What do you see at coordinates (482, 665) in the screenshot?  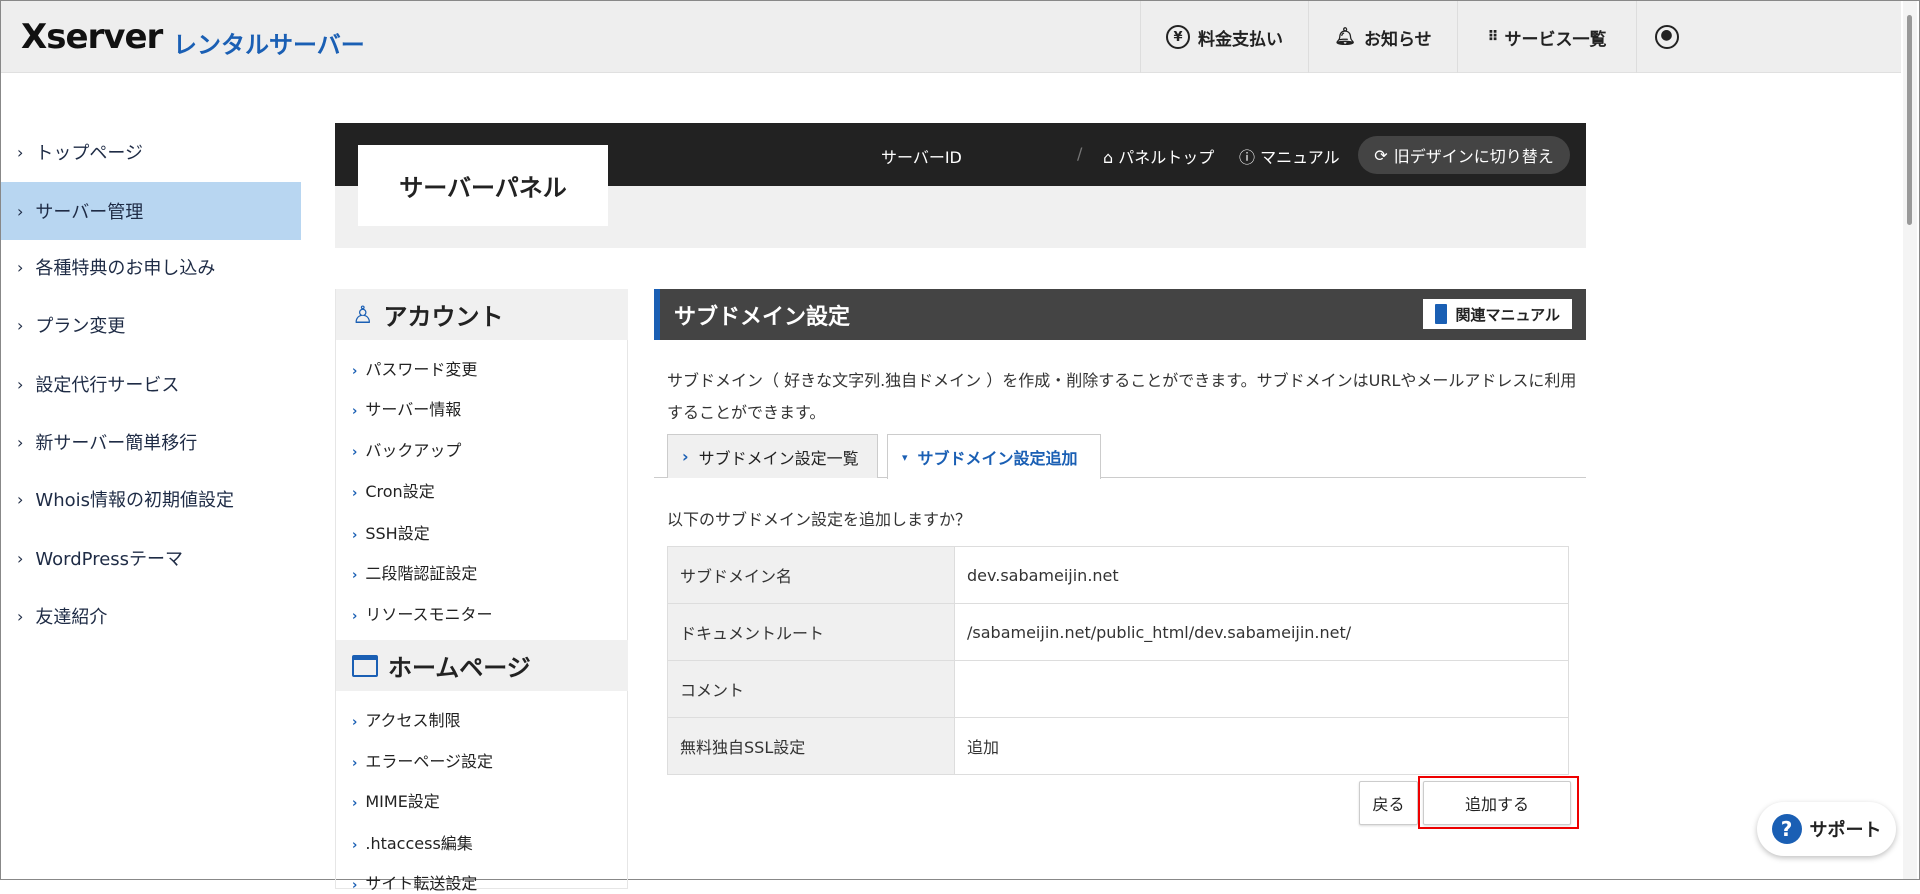 I see `menu-heading-homepage: ホームページ` at bounding box center [482, 665].